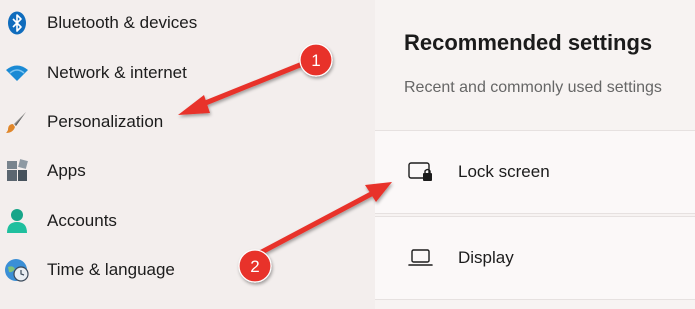 This screenshot has height=309, width=695. I want to click on sidebar-item-label: Apps, so click(66, 170).